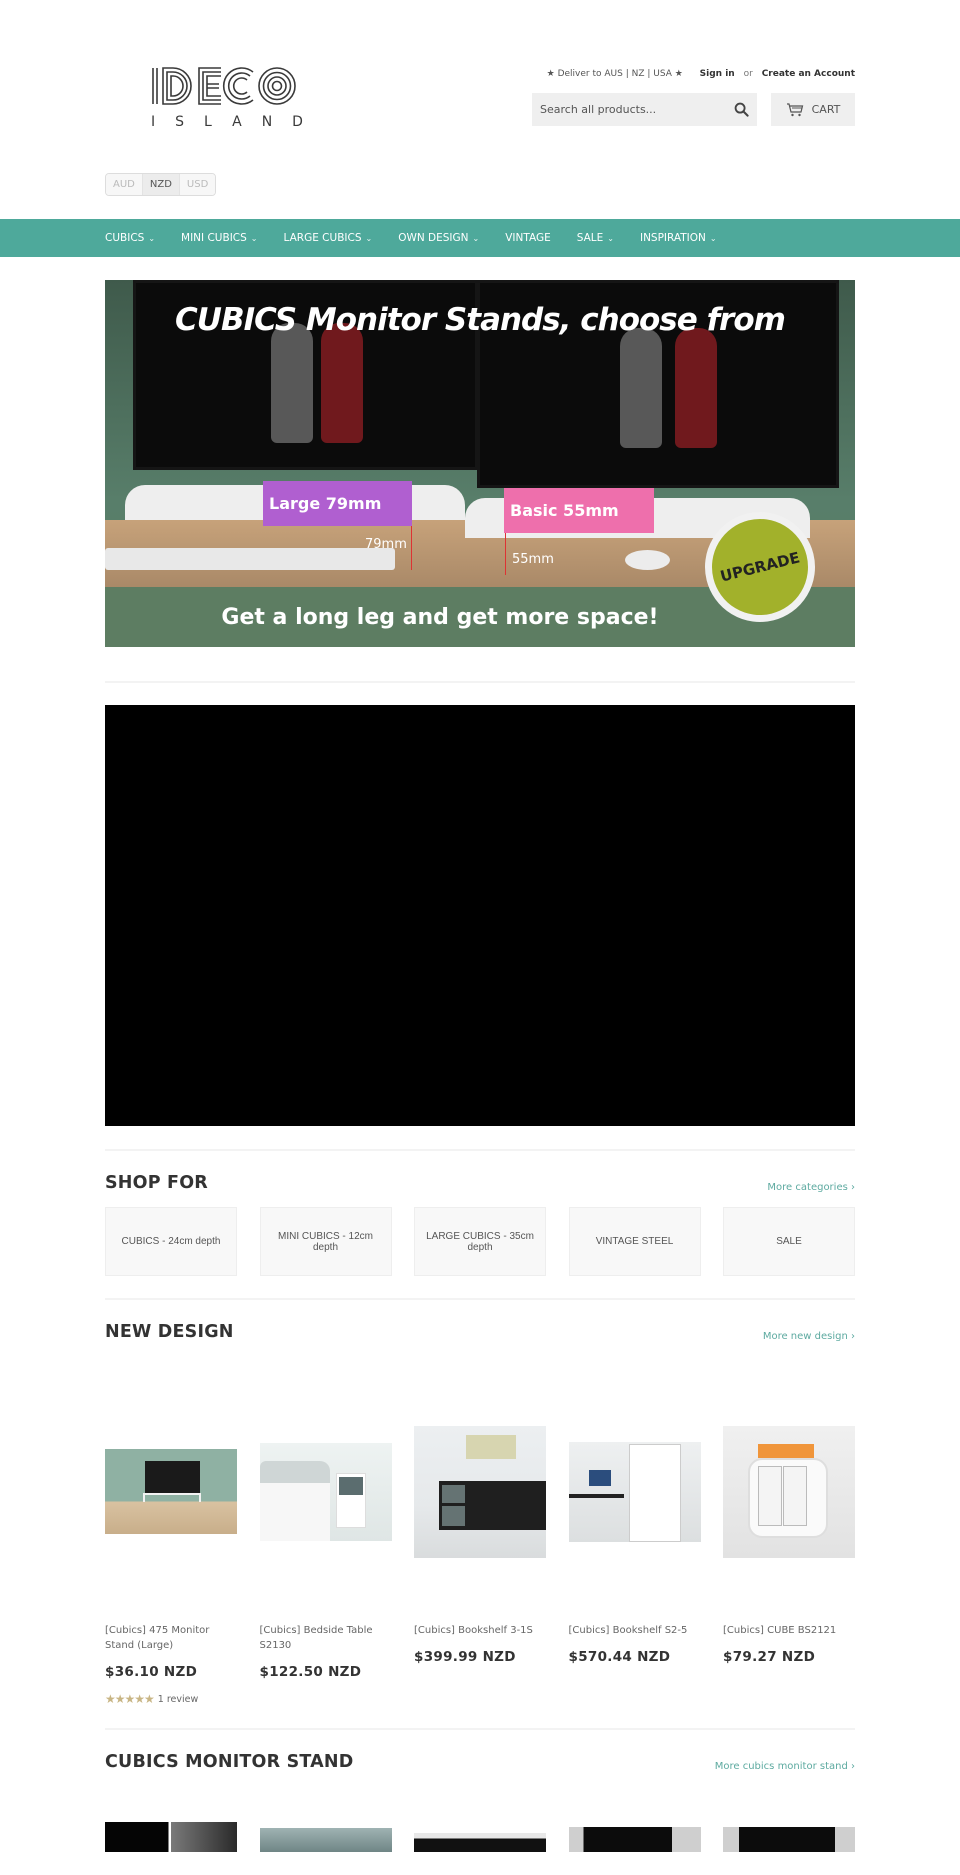 The height and width of the screenshot is (1875, 960). I want to click on nav-label: INSPIRATION, so click(672, 238).